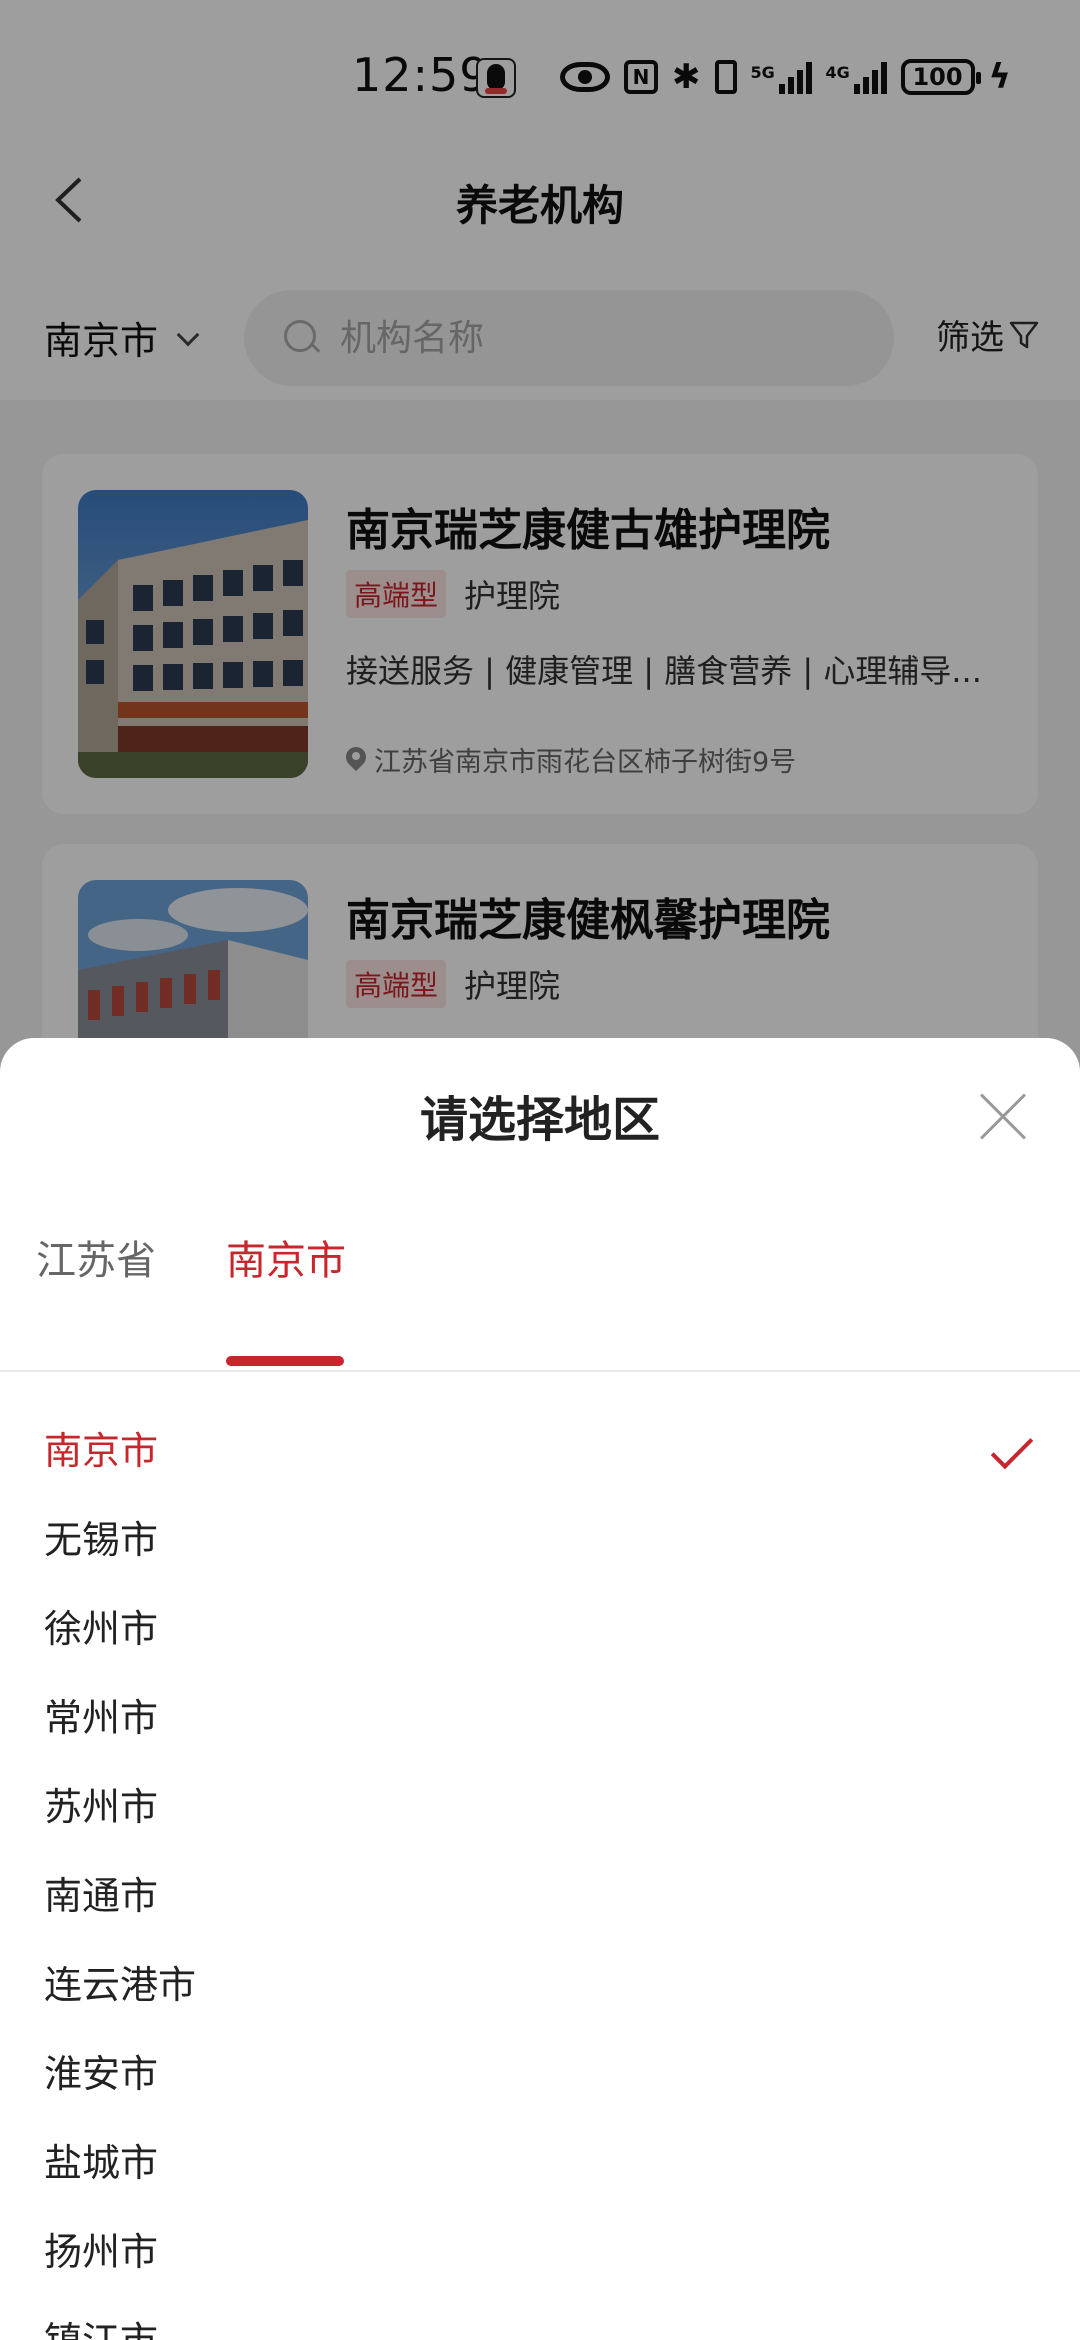  Describe the element at coordinates (101, 1447) in the screenshot. I see `city-option: 南京市` at that location.